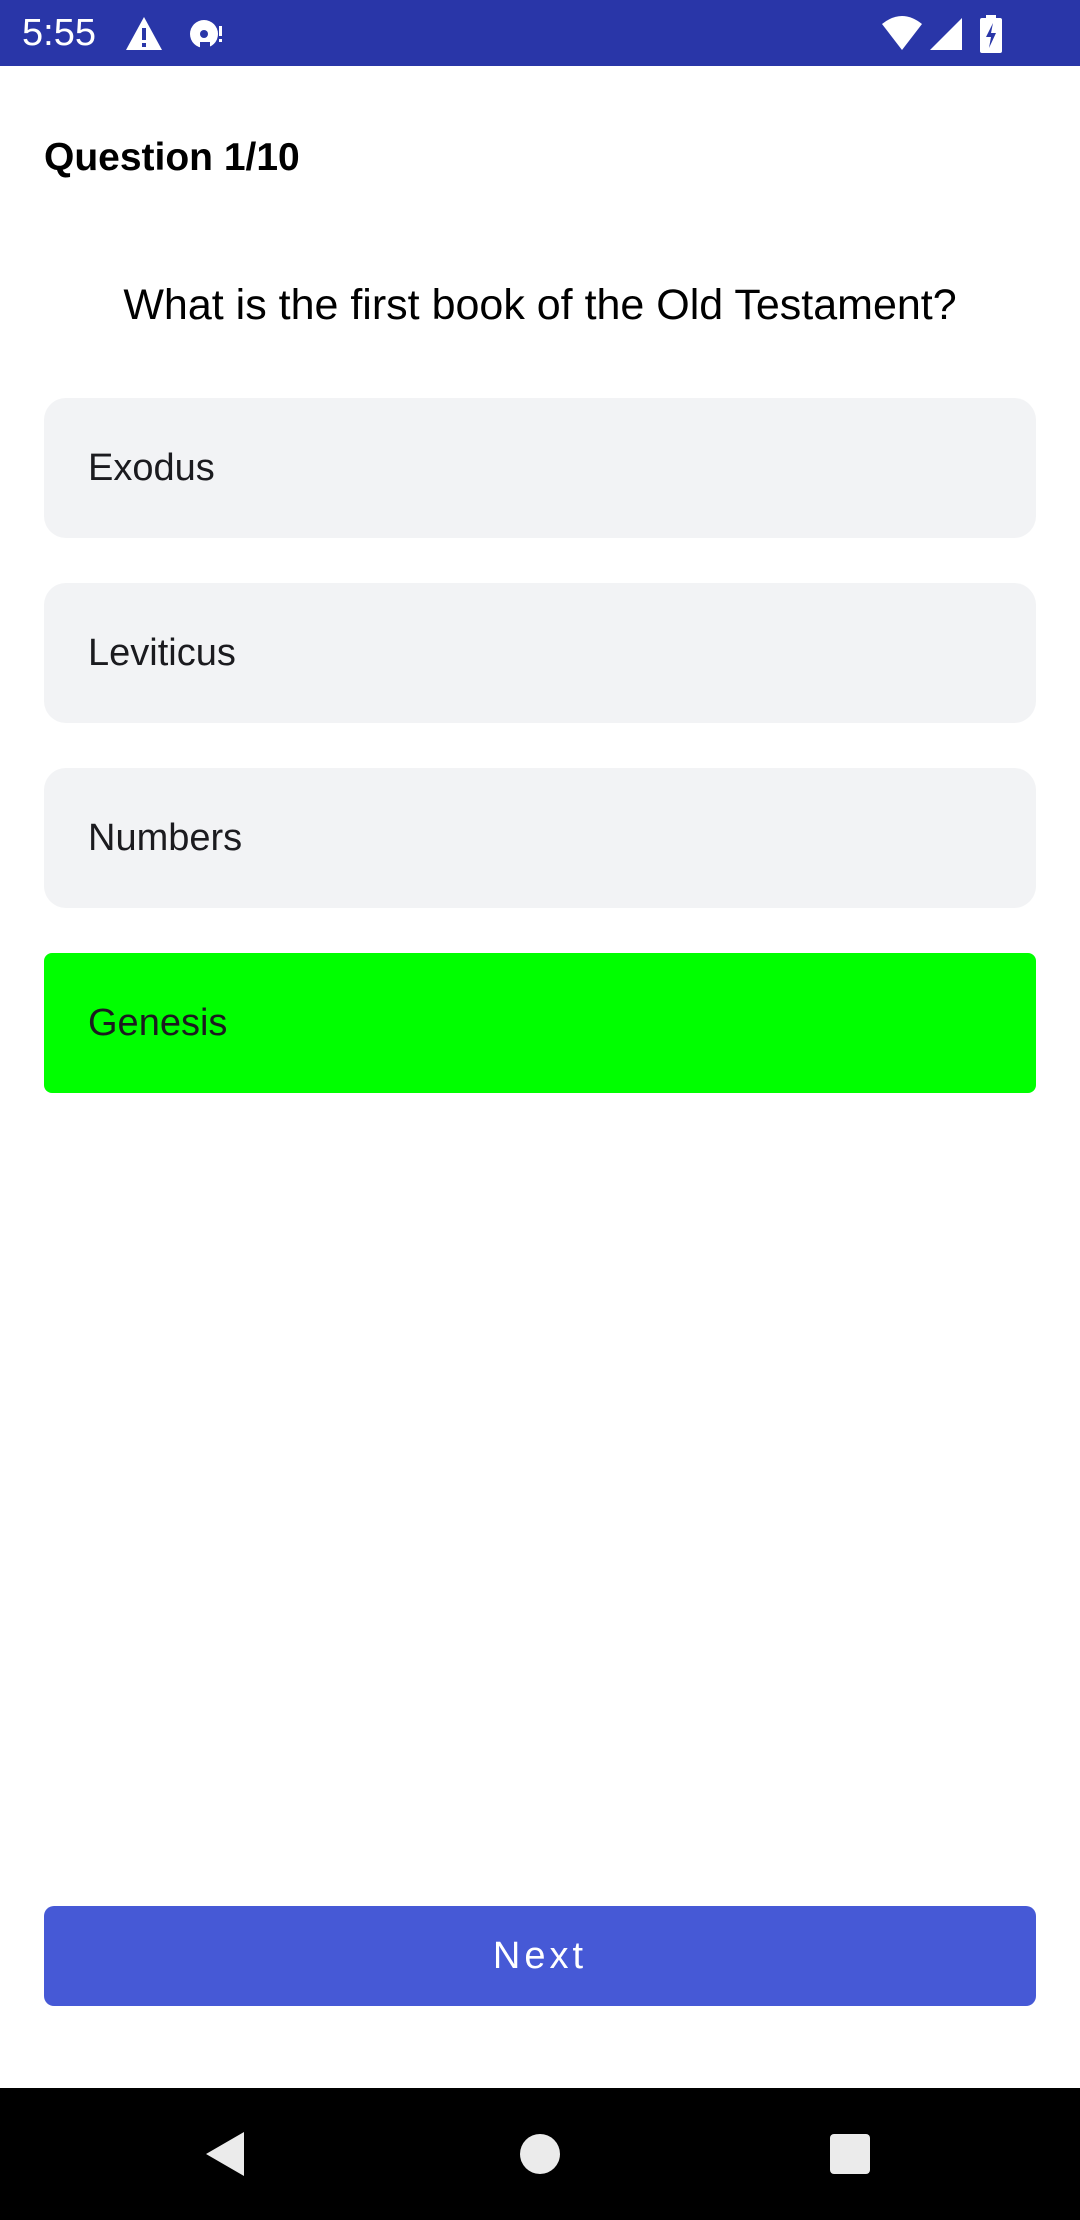 The image size is (1080, 2220). What do you see at coordinates (540, 33) in the screenshot?
I see `status-bar: 5:55` at bounding box center [540, 33].